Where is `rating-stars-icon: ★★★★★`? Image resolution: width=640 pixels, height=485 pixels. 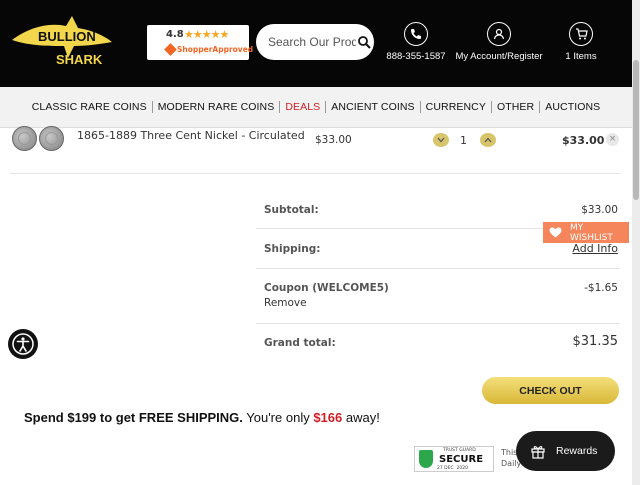
rating-stars-icon: ★★★★★ is located at coordinates (206, 34).